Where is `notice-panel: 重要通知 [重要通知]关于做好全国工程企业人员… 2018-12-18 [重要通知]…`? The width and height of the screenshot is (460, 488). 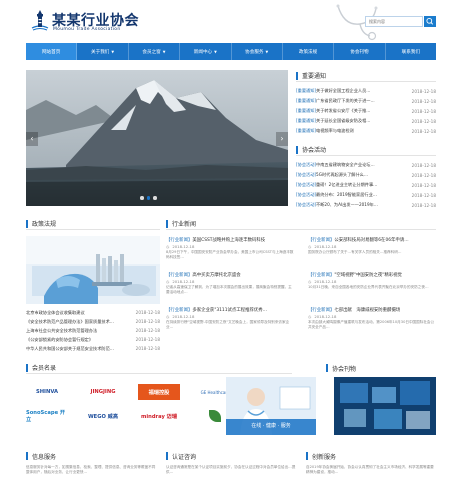
notice-panel: 重要通知 [重要通知]关于做好全国工程企业人员… 2018-12-18 [重要通知]… is located at coordinates (366, 103).